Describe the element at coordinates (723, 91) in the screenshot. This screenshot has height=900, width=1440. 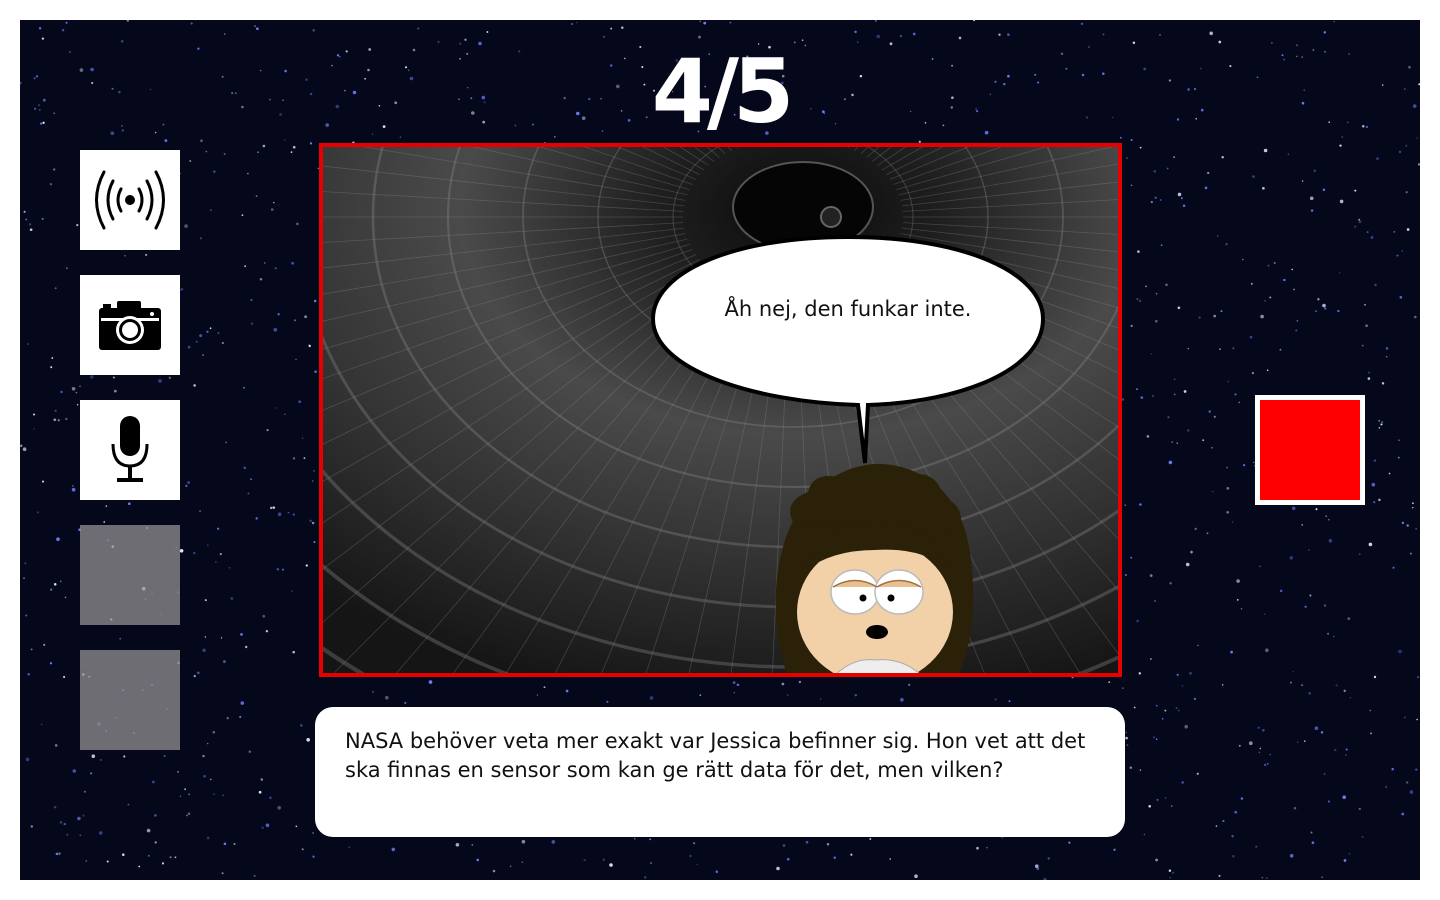
I see `progress-counter: 4/5` at that location.